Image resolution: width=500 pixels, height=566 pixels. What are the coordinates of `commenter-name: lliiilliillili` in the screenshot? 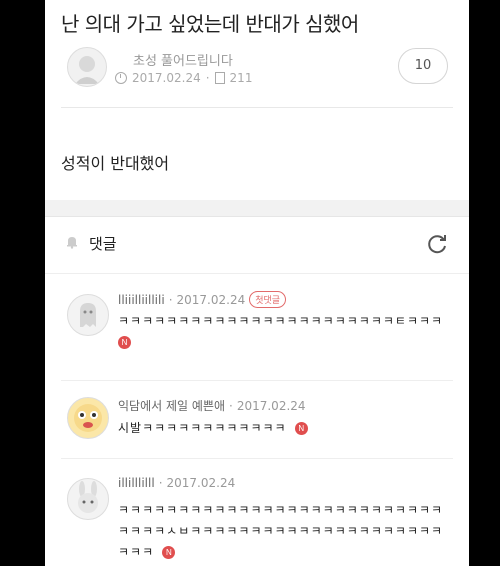 It's located at (141, 300).